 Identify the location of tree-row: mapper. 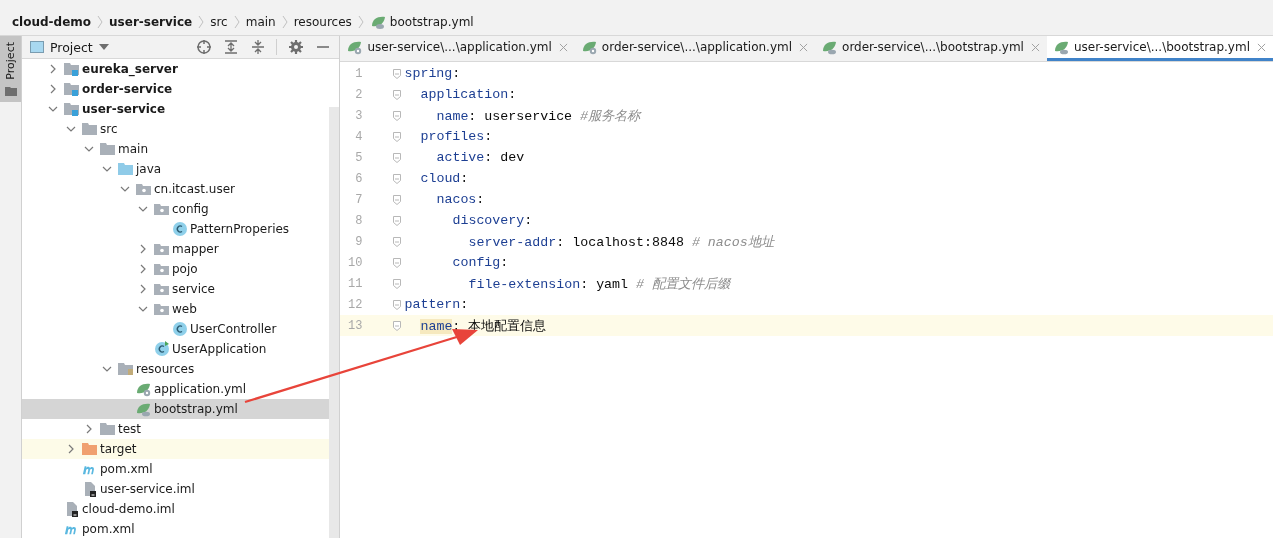
(176, 249).